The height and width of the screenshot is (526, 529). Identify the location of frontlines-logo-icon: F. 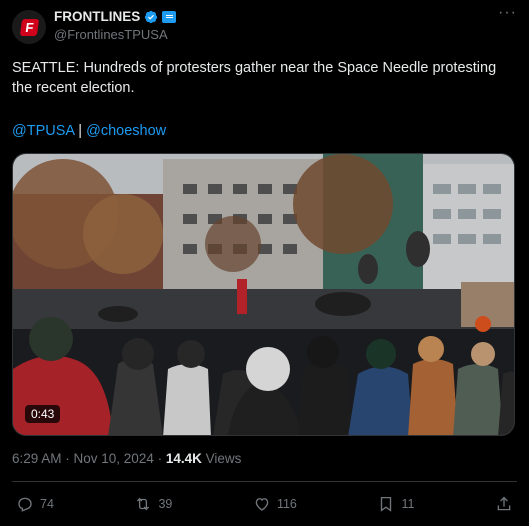
(29, 27).